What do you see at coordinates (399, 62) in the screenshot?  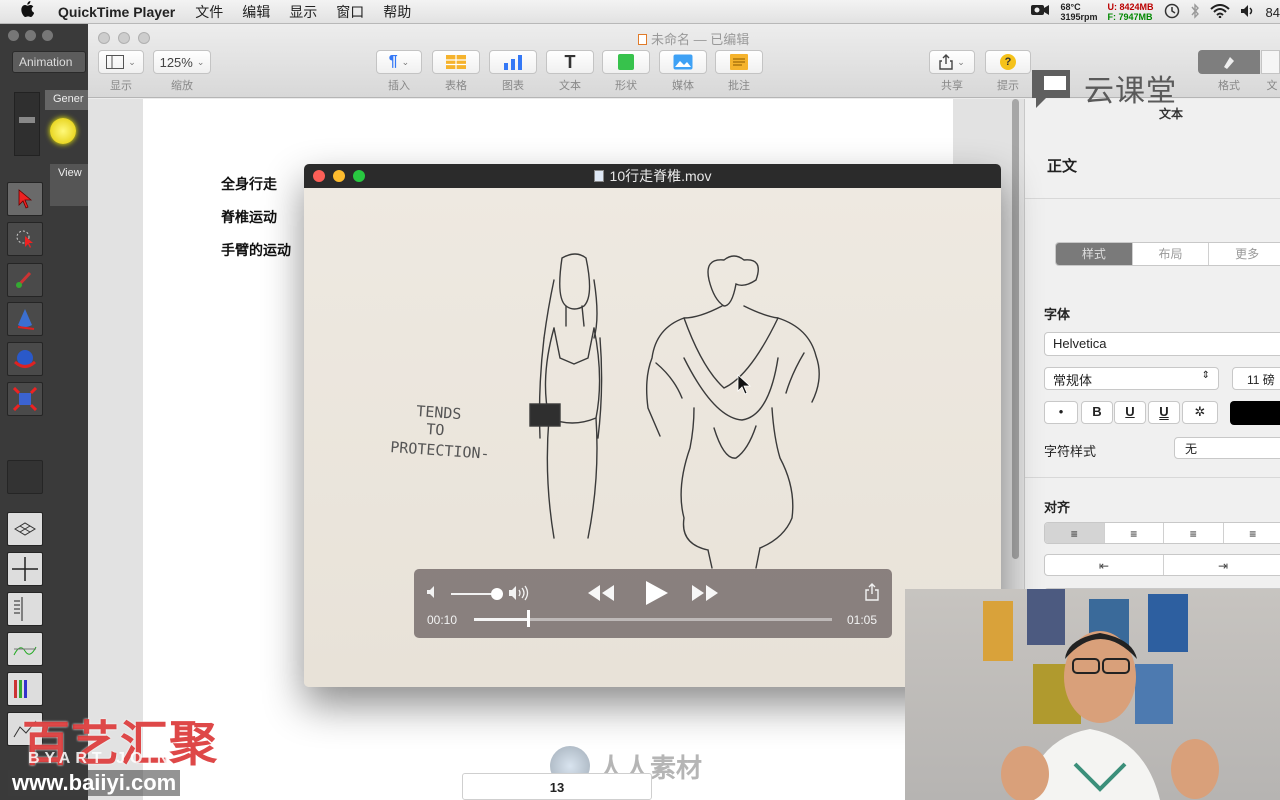 I see `insert-button: ¶ ⌄` at bounding box center [399, 62].